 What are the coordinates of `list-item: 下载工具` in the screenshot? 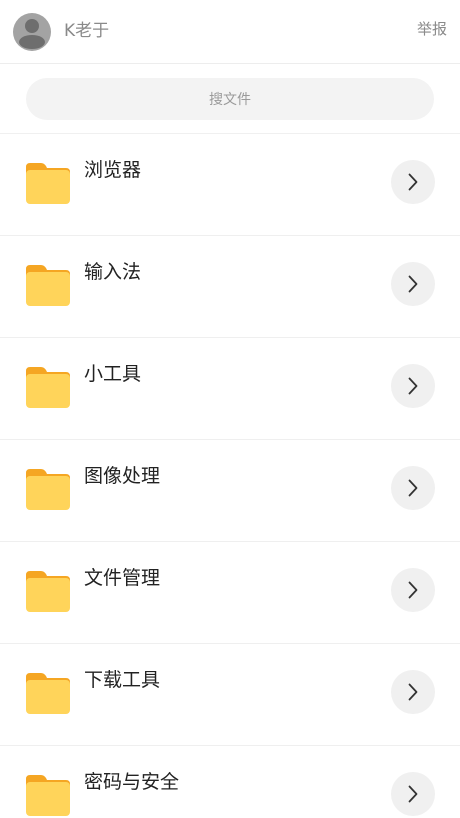 It's located at (230, 695).